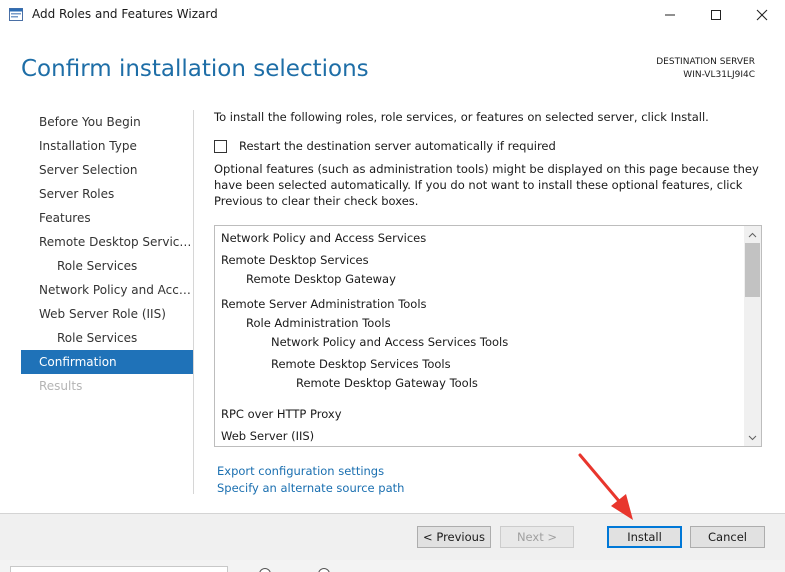 The width and height of the screenshot is (785, 572). Describe the element at coordinates (361, 364) in the screenshot. I see `list-item: Remote Desktop Services Tools` at that location.